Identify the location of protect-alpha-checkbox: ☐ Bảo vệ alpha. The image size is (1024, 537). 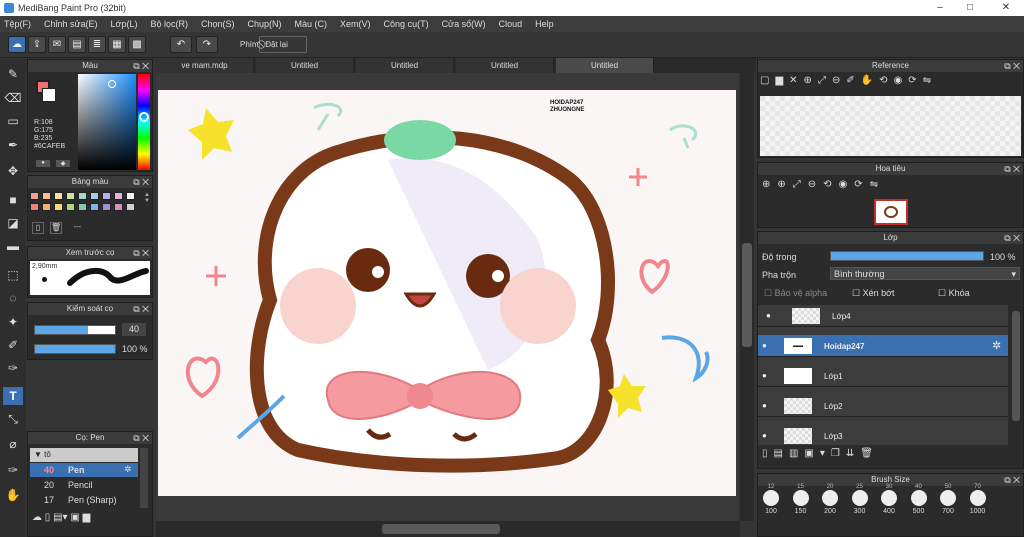
(795, 293).